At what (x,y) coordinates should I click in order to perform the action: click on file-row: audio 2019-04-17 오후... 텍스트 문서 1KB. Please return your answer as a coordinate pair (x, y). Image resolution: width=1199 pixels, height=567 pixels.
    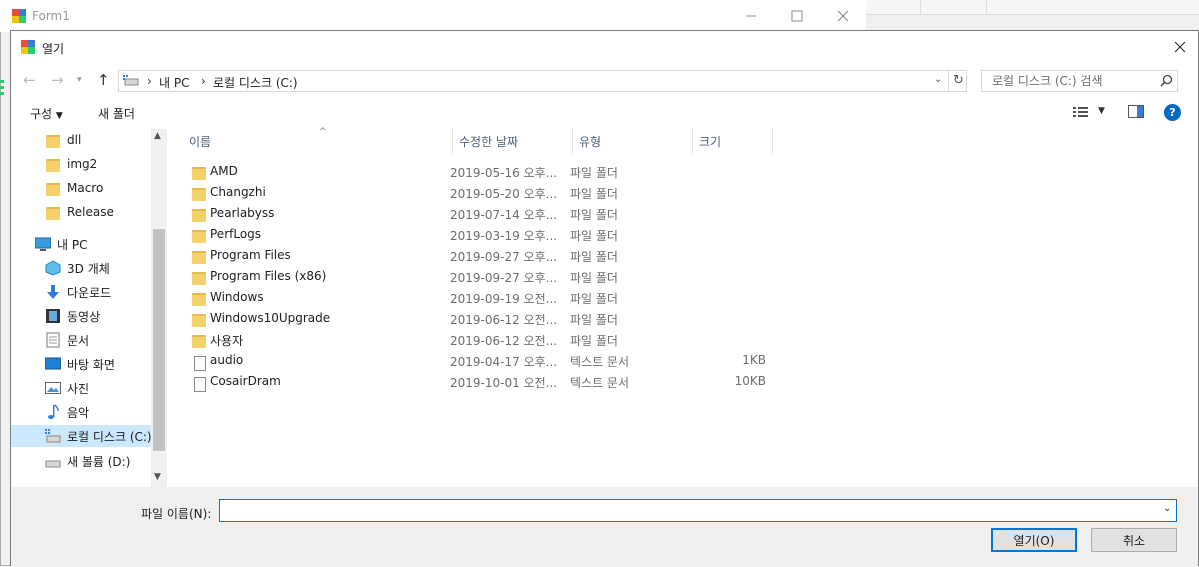
    Looking at the image, I should click on (483, 360).